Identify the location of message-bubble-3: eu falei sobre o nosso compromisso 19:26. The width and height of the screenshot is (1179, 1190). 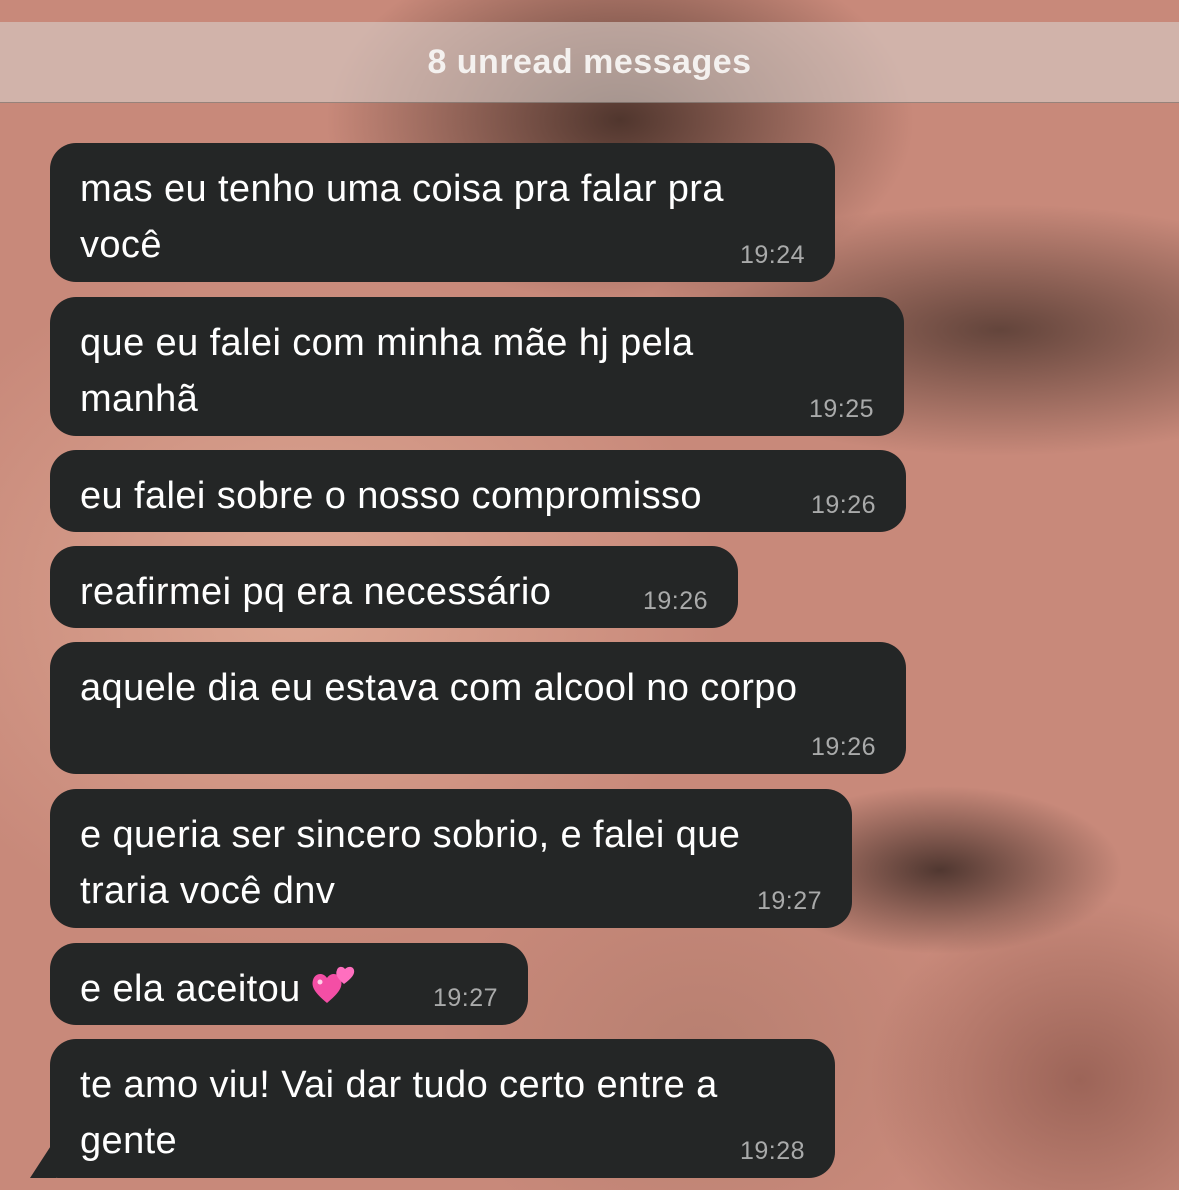
(478, 491).